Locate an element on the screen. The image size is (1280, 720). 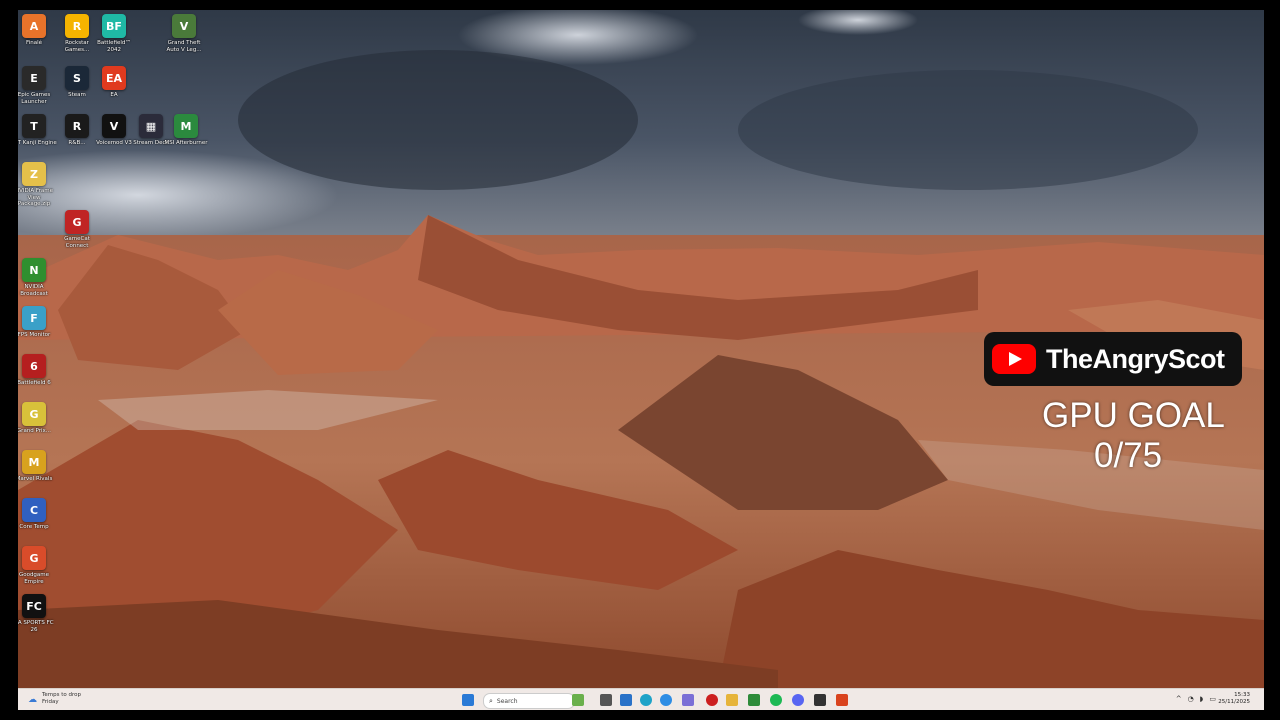
desktop-shortcut: A Finalé is located at coordinates (37, 38).